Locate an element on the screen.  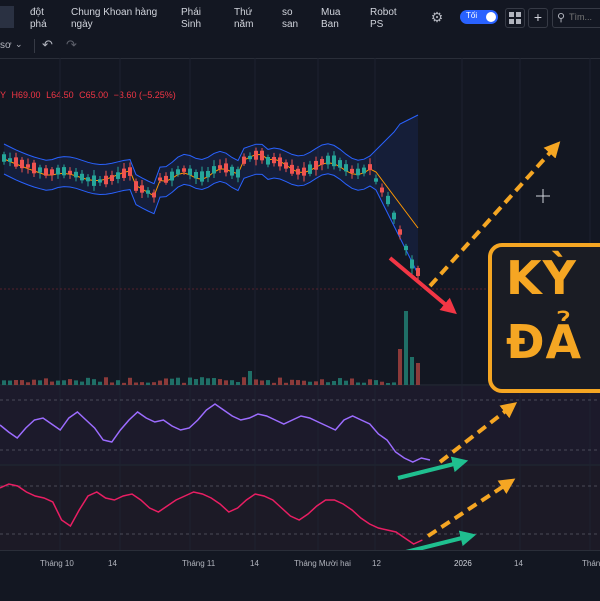
stochastic-line is located at coordinates (211, 514).